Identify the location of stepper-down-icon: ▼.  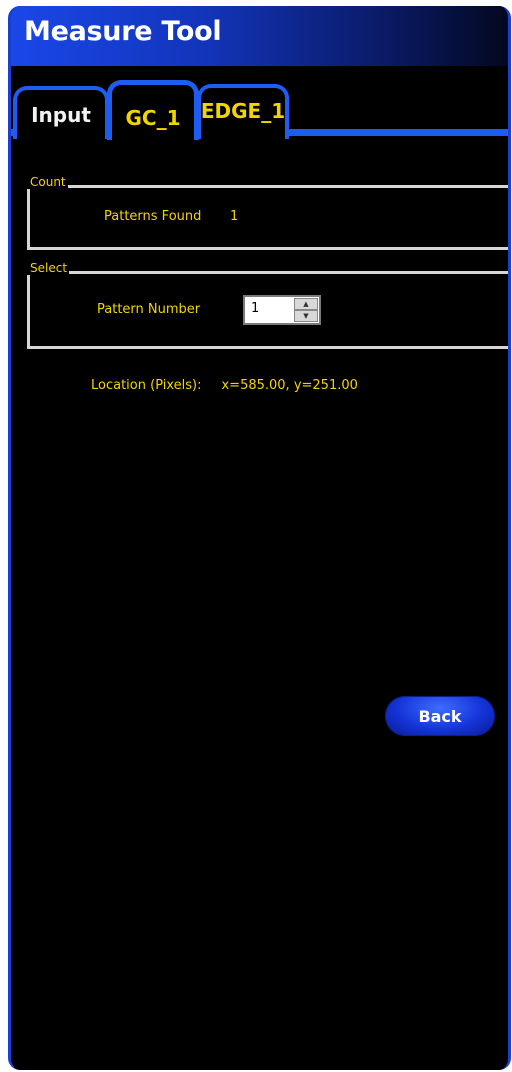
(306, 316).